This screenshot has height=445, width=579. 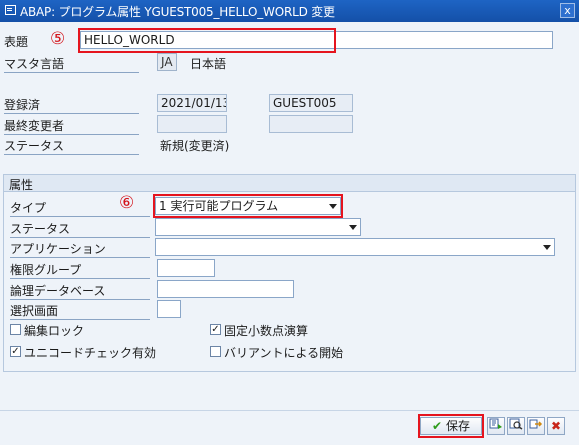 I want to click on transfer-icon, so click(x=536, y=424).